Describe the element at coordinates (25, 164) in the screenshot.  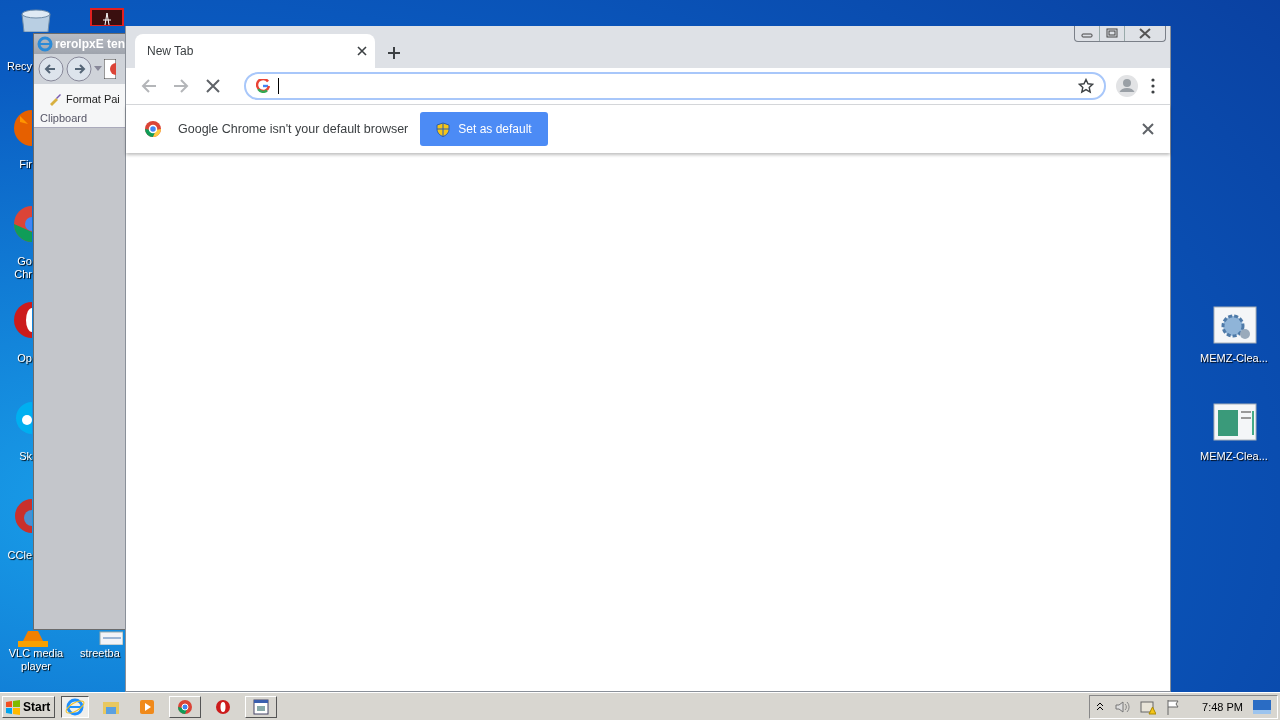
I see `icon-label: Fir` at that location.